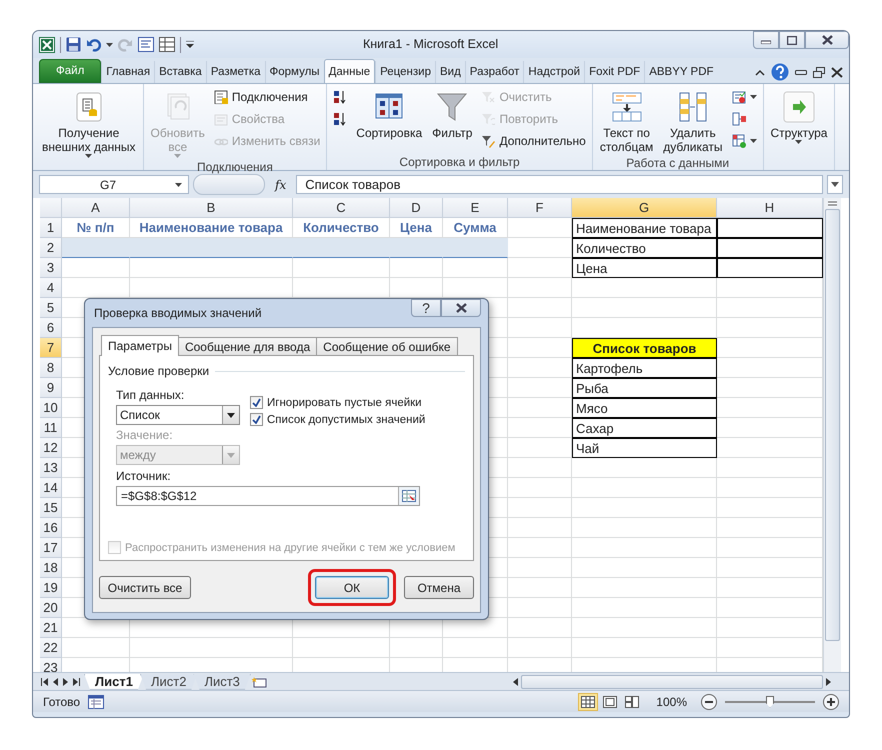 The width and height of the screenshot is (882, 750). What do you see at coordinates (677, 163) in the screenshot?
I see `group-label: Работа с данными` at bounding box center [677, 163].